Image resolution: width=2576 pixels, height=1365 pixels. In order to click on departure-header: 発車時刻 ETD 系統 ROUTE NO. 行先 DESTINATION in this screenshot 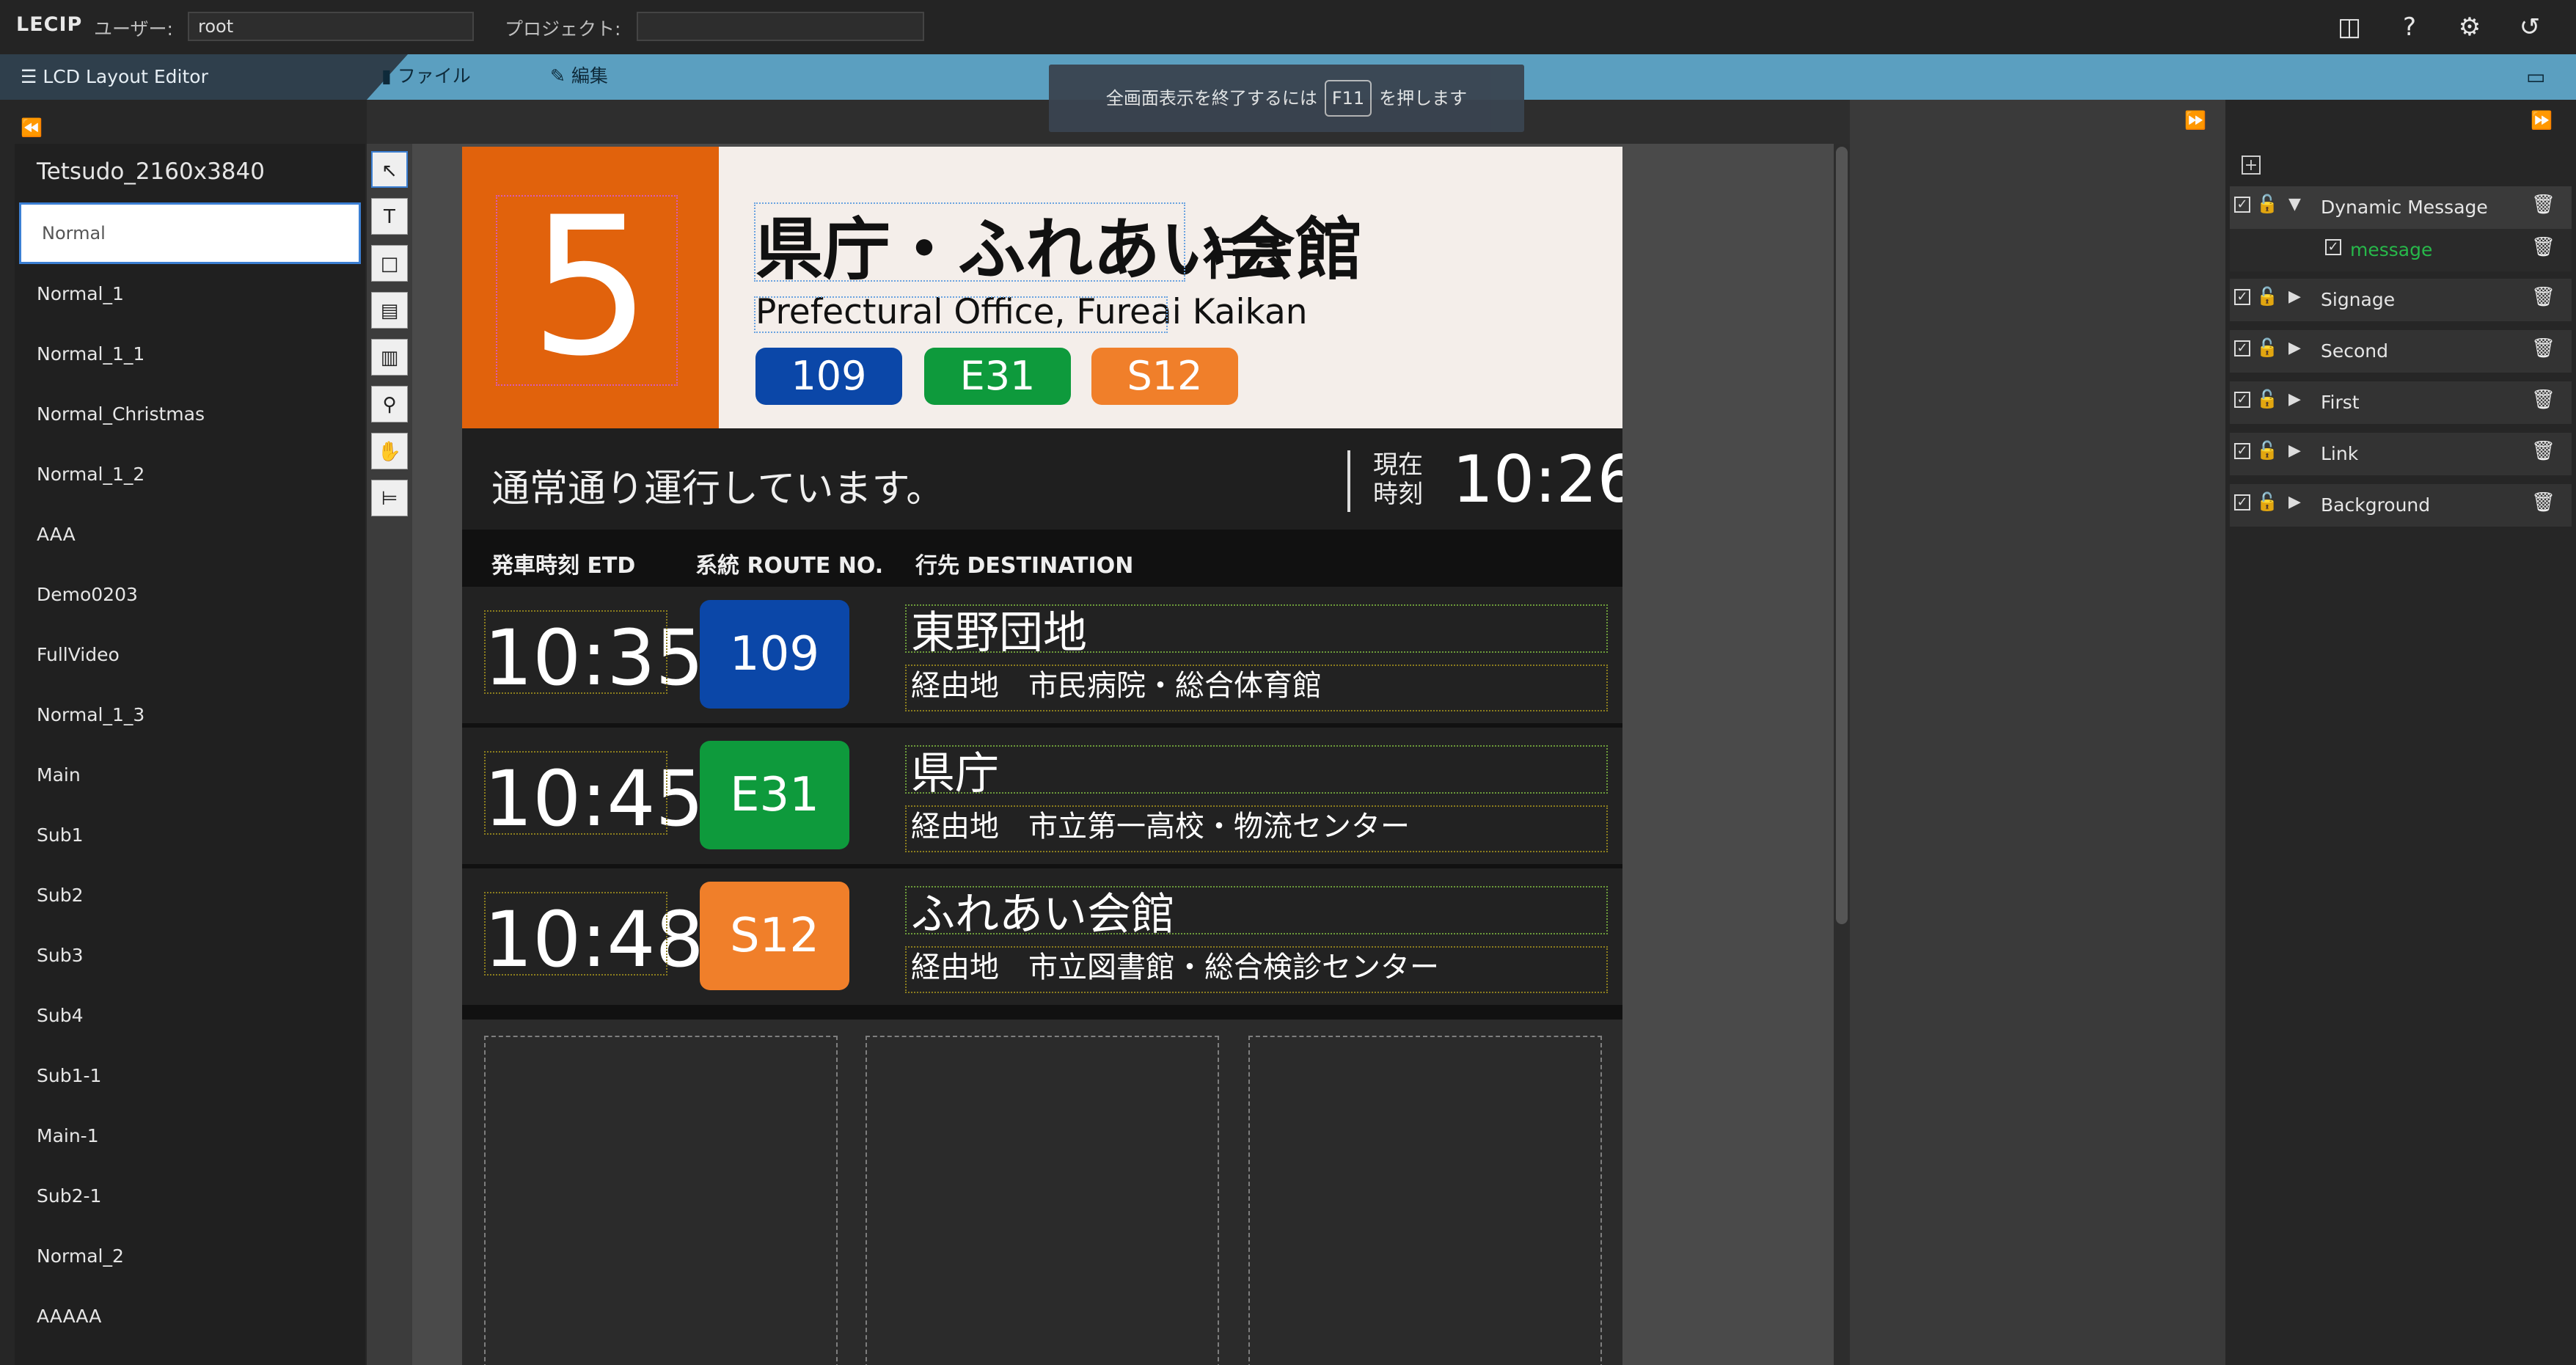, I will do `click(1042, 558)`.